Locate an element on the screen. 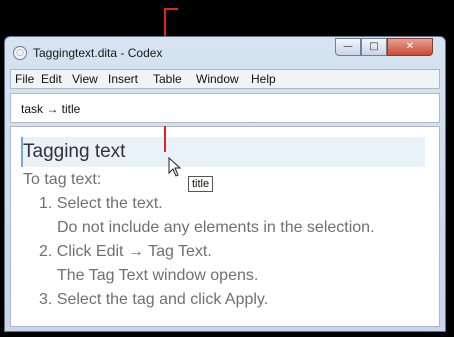 The width and height of the screenshot is (454, 337). menu-bar: File Edit View Insert Table Window Help is located at coordinates (225, 79).